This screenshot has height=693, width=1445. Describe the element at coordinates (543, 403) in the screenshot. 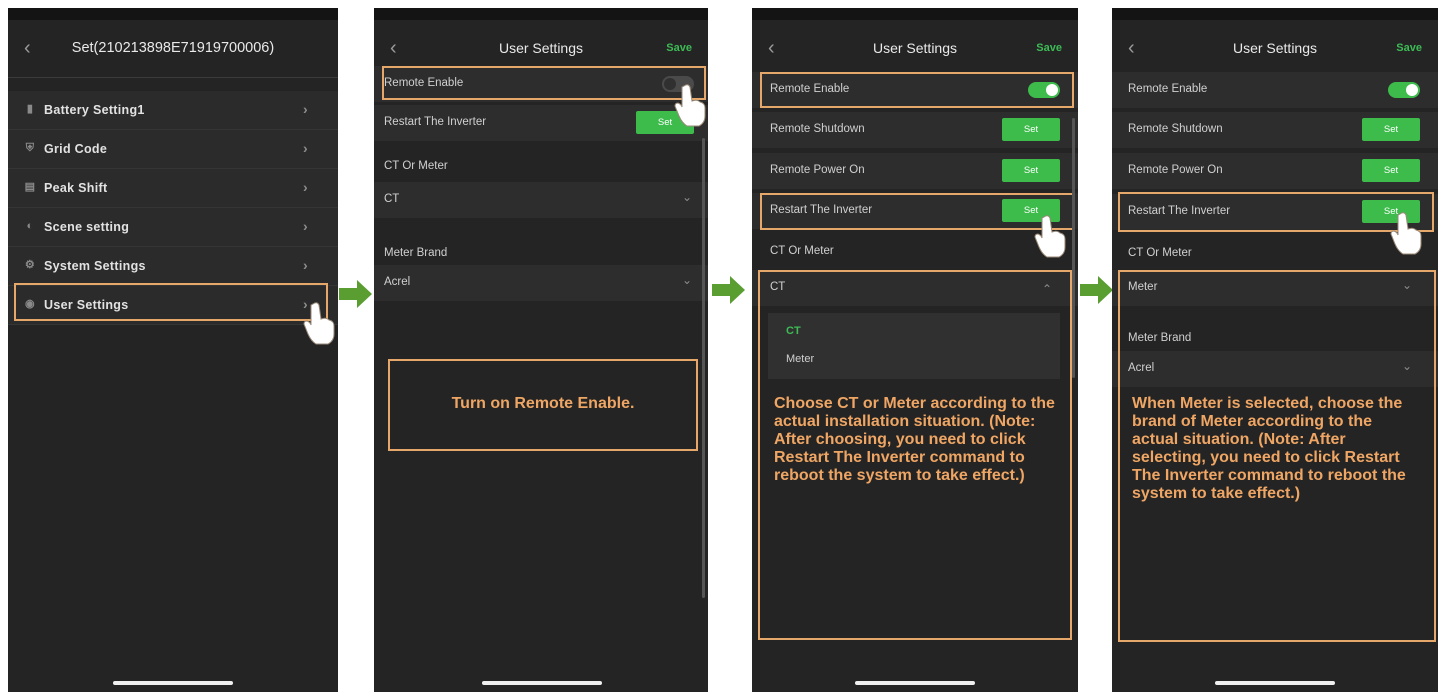

I see `caption-text: Turn on Remote Enable.` at that location.